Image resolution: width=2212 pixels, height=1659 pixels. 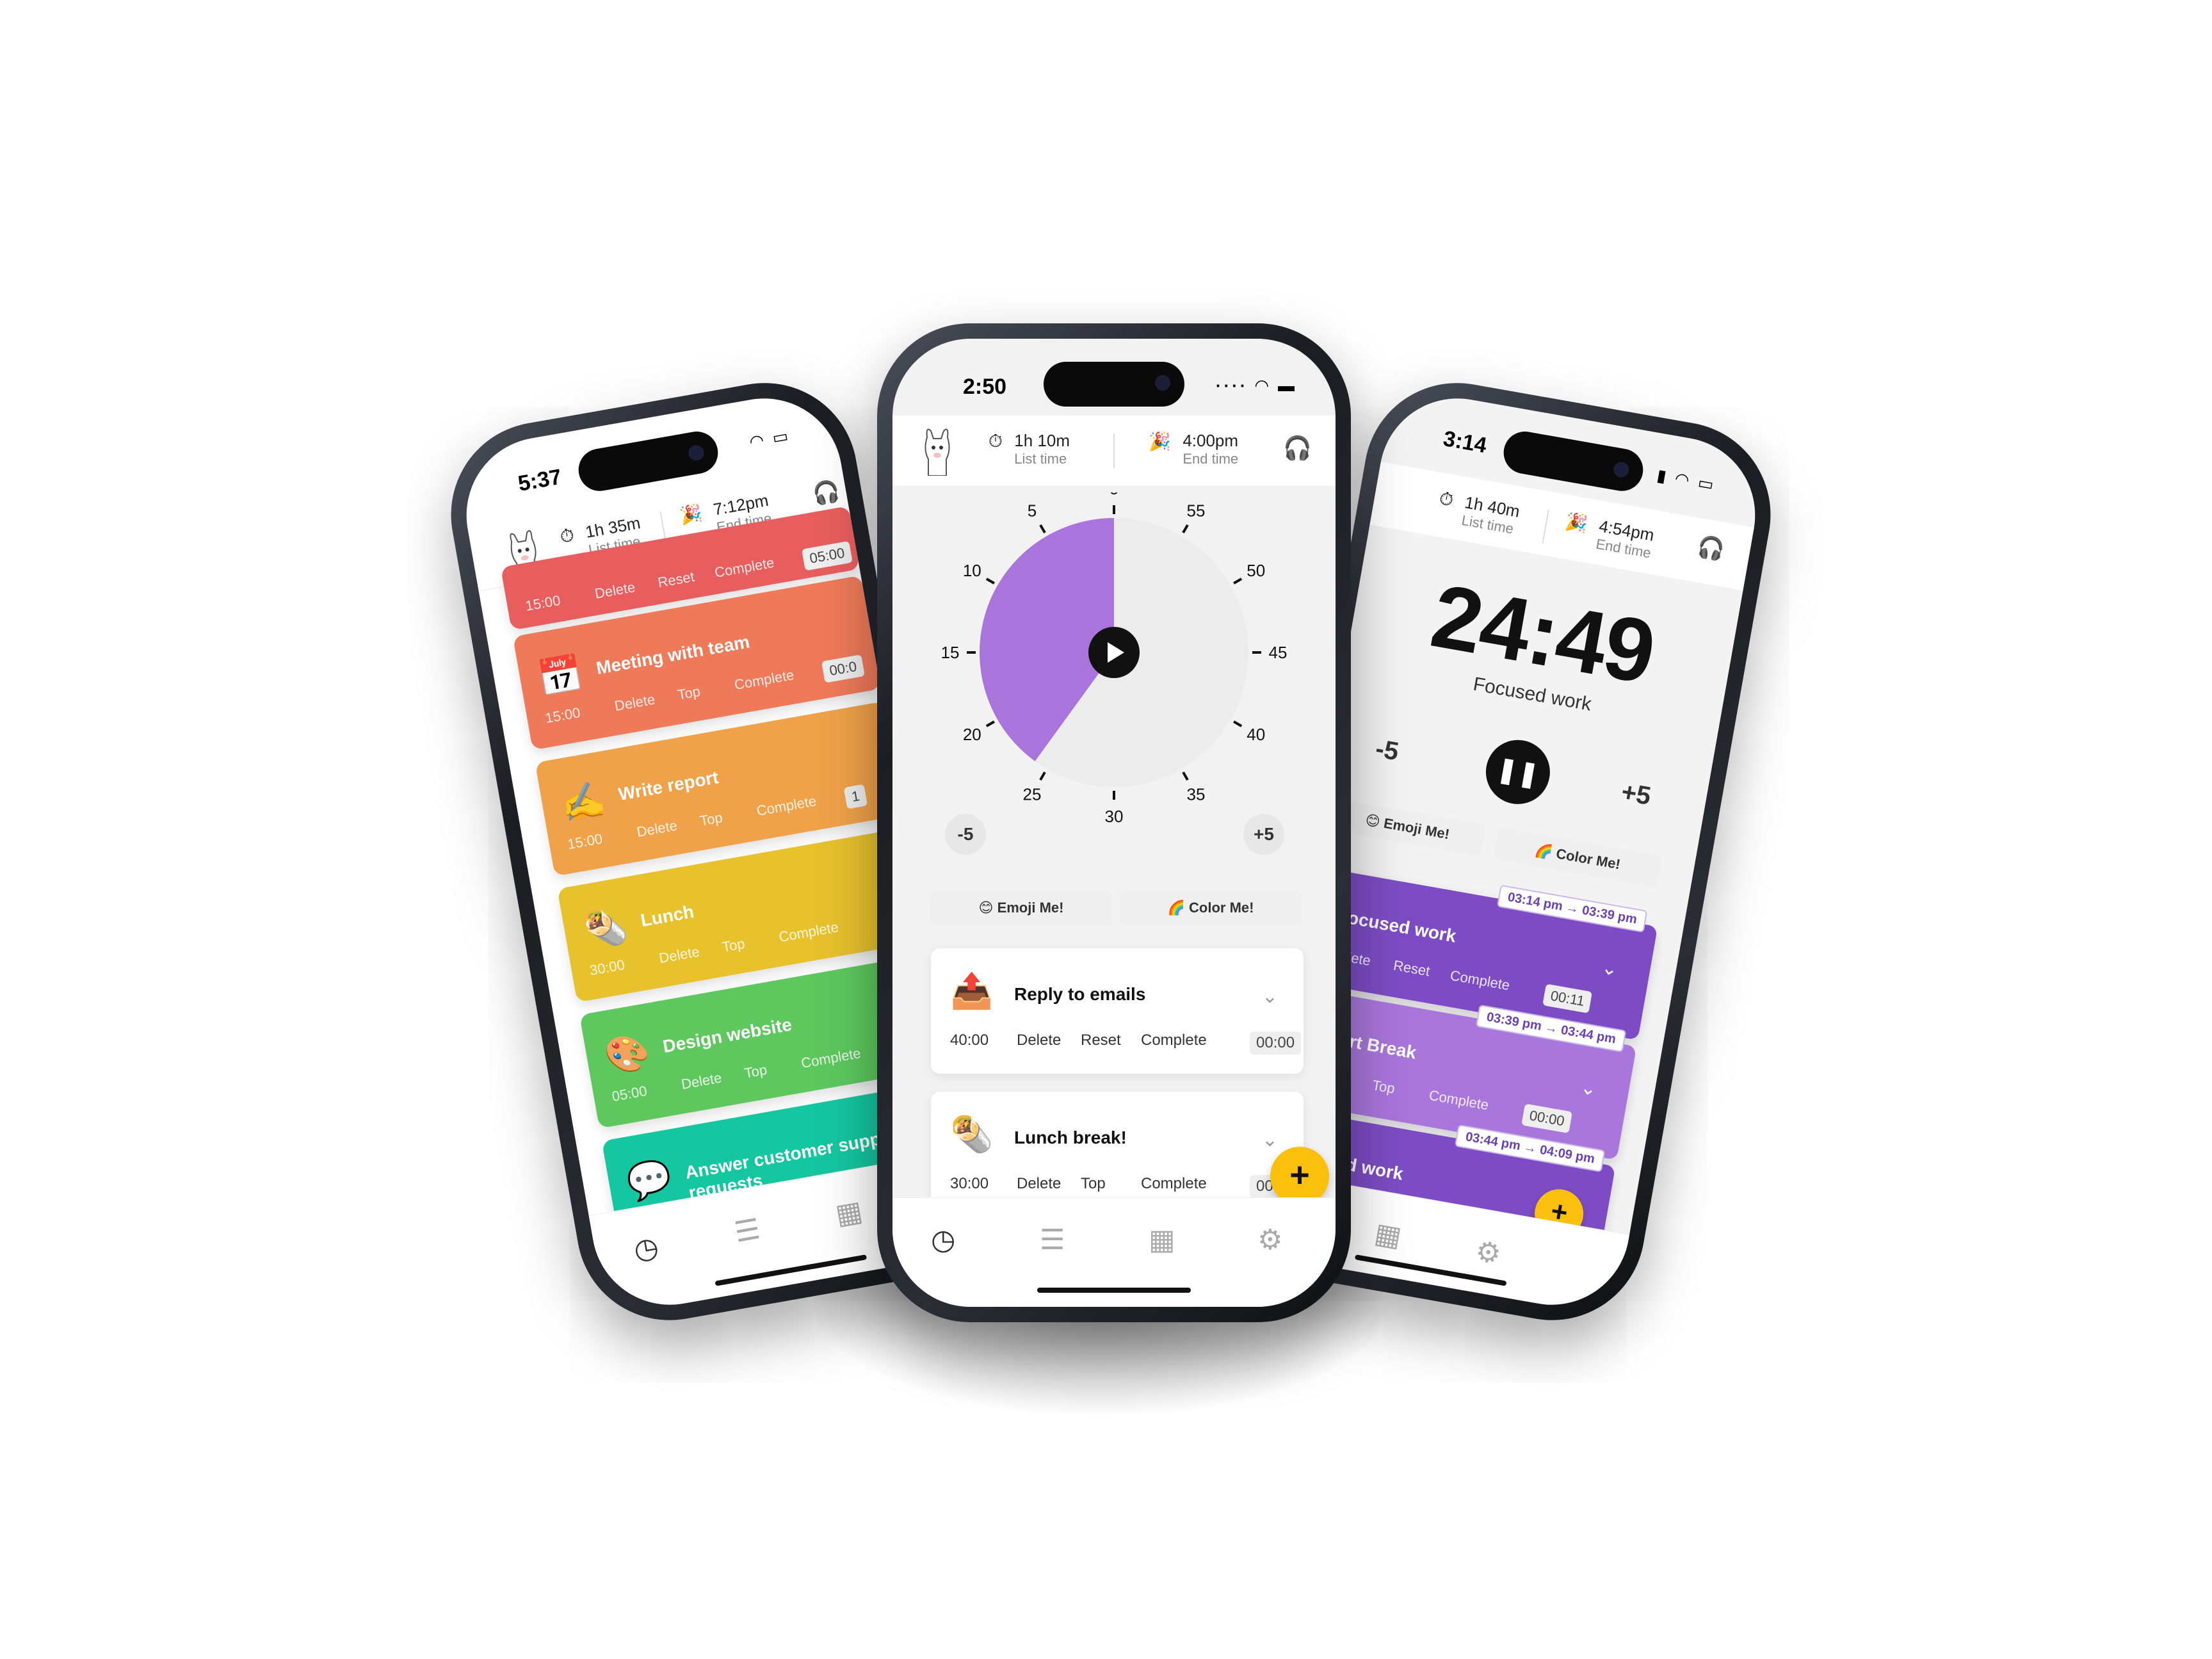 I want to click on task-emoji-icon: 🌯, so click(x=972, y=1134).